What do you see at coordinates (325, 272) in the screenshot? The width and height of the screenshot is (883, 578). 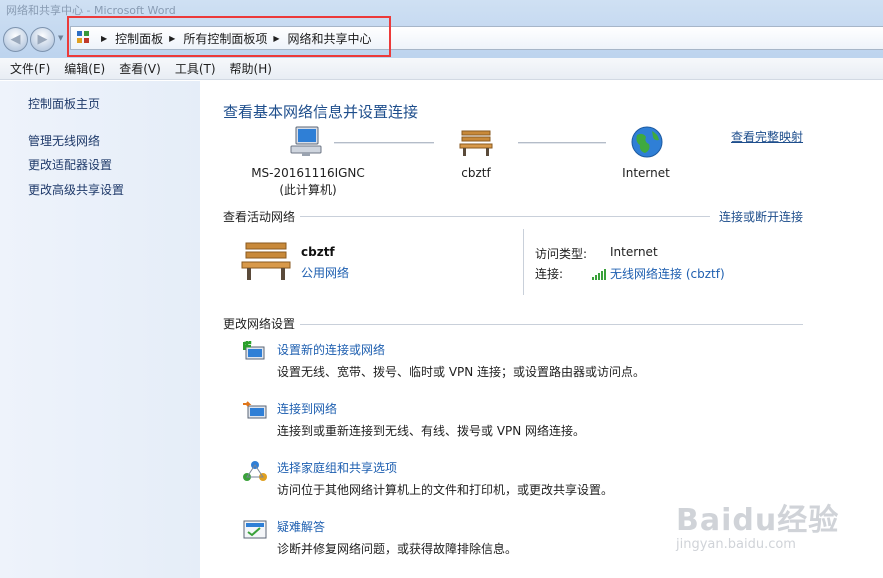 I see `network-type-link: 公用网络` at bounding box center [325, 272].